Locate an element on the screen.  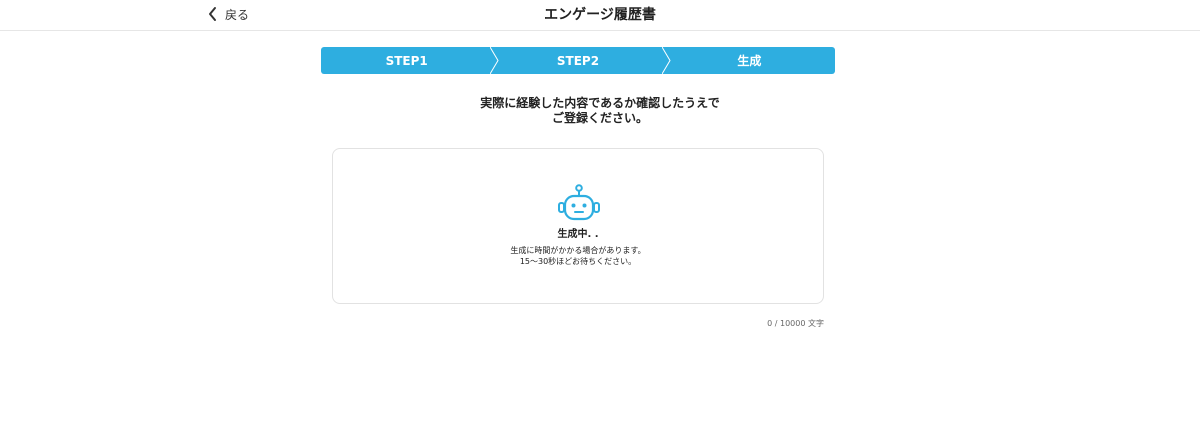
instruction-line-1: 実際に経験した内容であるか確認したうえで is located at coordinates (600, 103).